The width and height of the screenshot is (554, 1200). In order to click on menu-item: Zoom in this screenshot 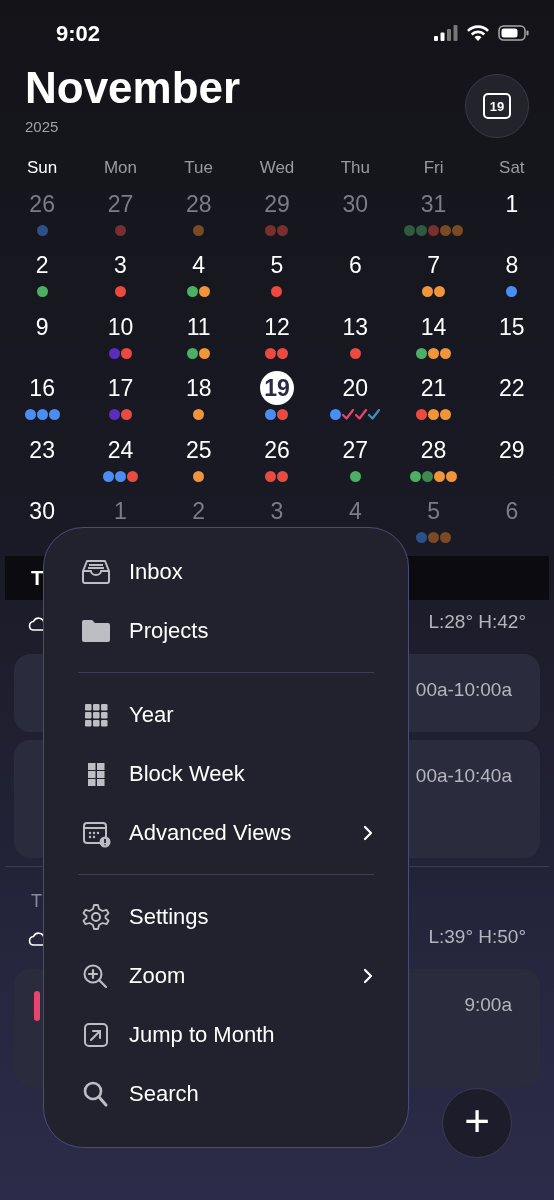, I will do `click(226, 975)`.